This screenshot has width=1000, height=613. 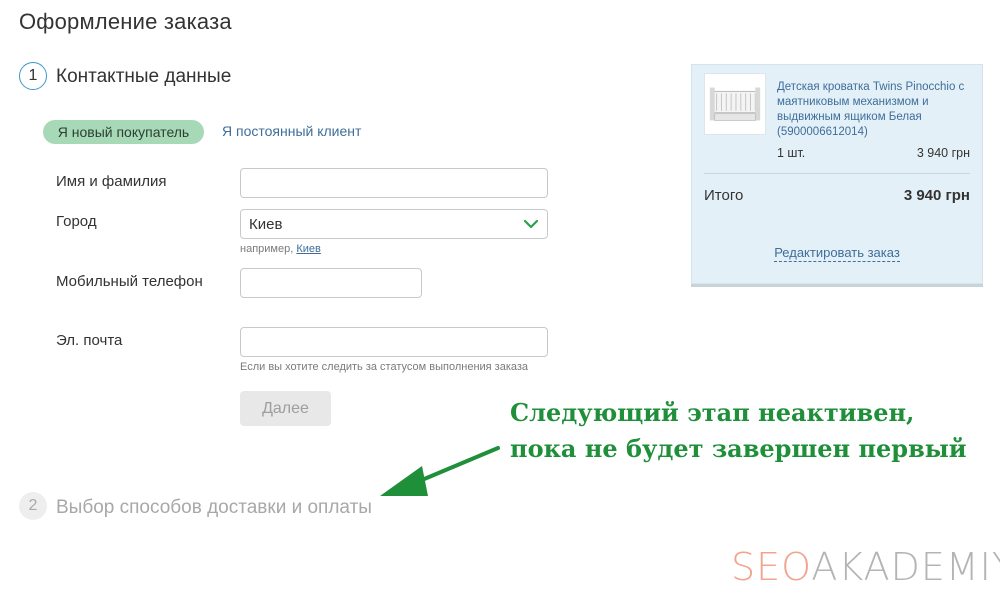 What do you see at coordinates (791, 153) in the screenshot?
I see `product-quantity: 1 шт.` at bounding box center [791, 153].